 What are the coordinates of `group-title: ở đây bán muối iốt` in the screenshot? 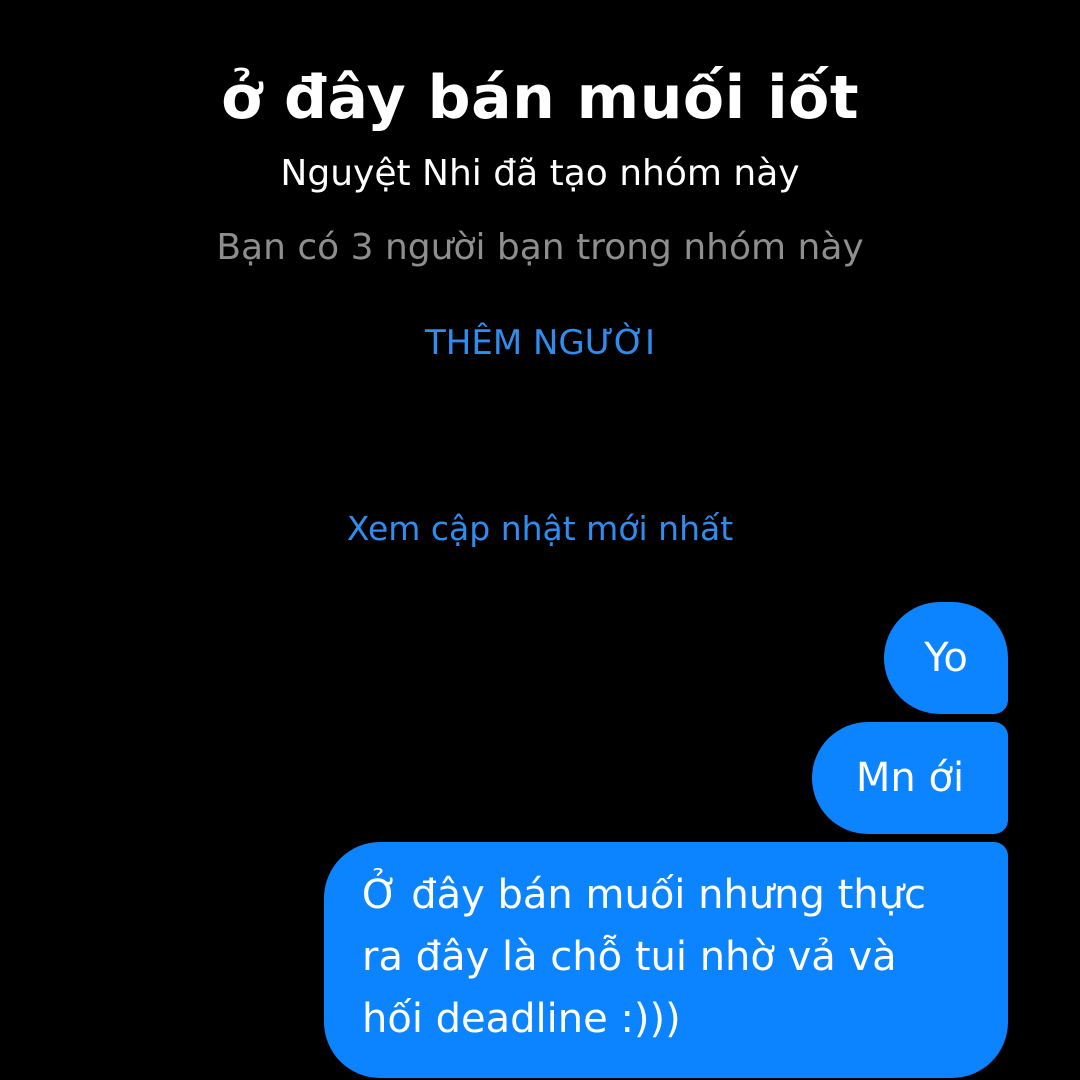 It's located at (540, 98).